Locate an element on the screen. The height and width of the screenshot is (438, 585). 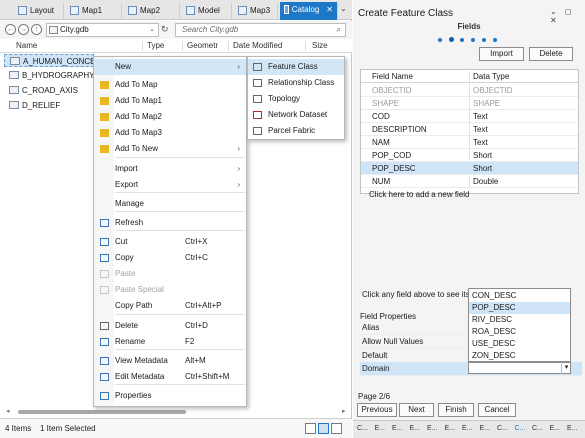
column-date-modified: Date Modified is located at coordinates (257, 45).